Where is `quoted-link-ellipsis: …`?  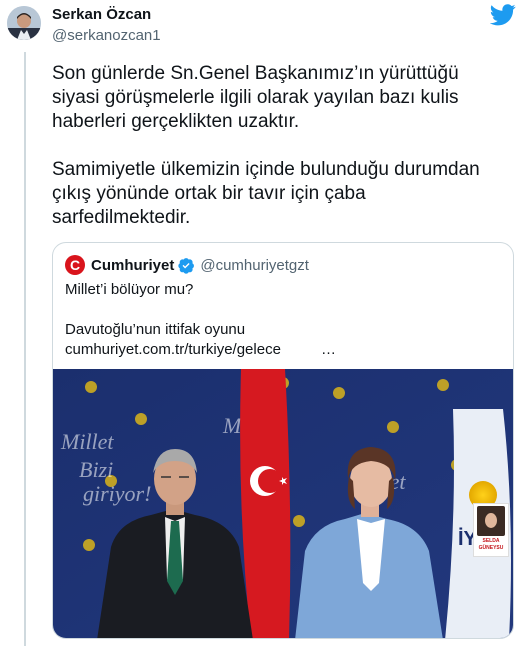
quoted-link-ellipsis: … is located at coordinates (328, 349).